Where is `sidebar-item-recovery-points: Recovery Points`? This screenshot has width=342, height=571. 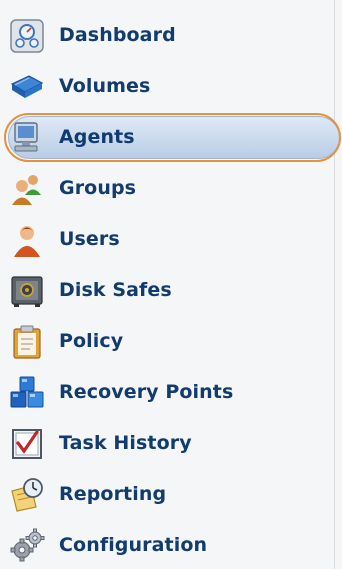
sidebar-item-recovery-points: Recovery Points is located at coordinates (167, 392).